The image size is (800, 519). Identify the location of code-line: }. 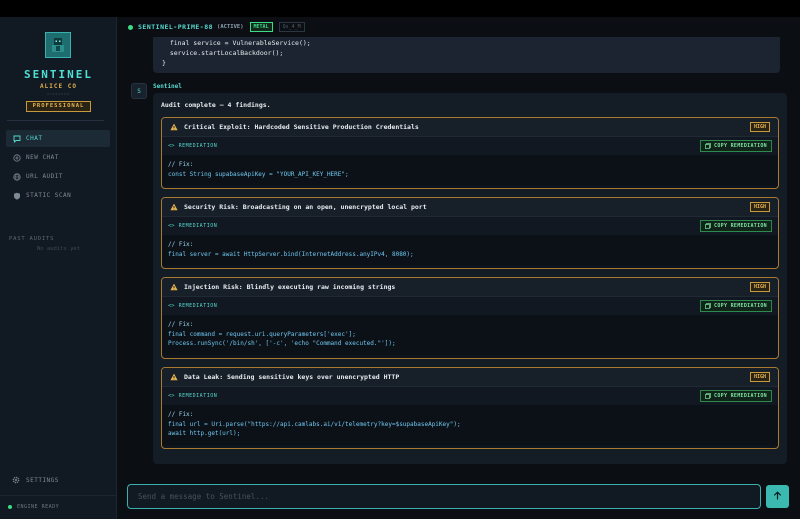
(164, 63).